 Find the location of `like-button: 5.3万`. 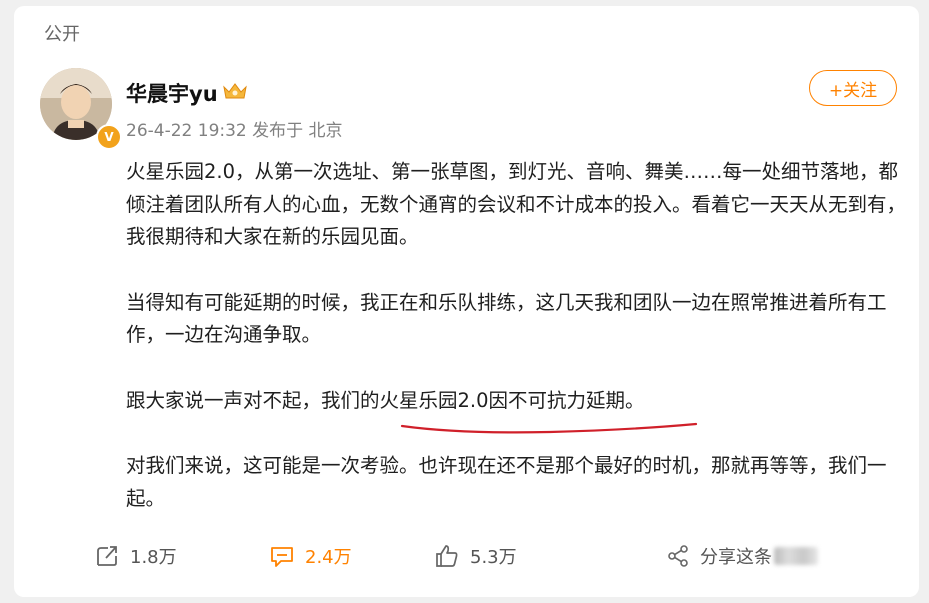

like-button: 5.3万 is located at coordinates (475, 556).